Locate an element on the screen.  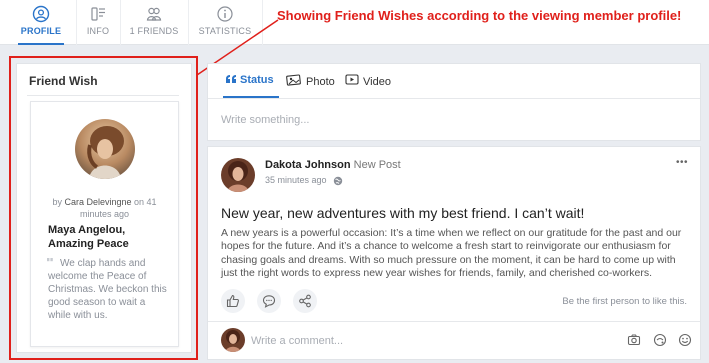
share-icon is located at coordinates (305, 301).